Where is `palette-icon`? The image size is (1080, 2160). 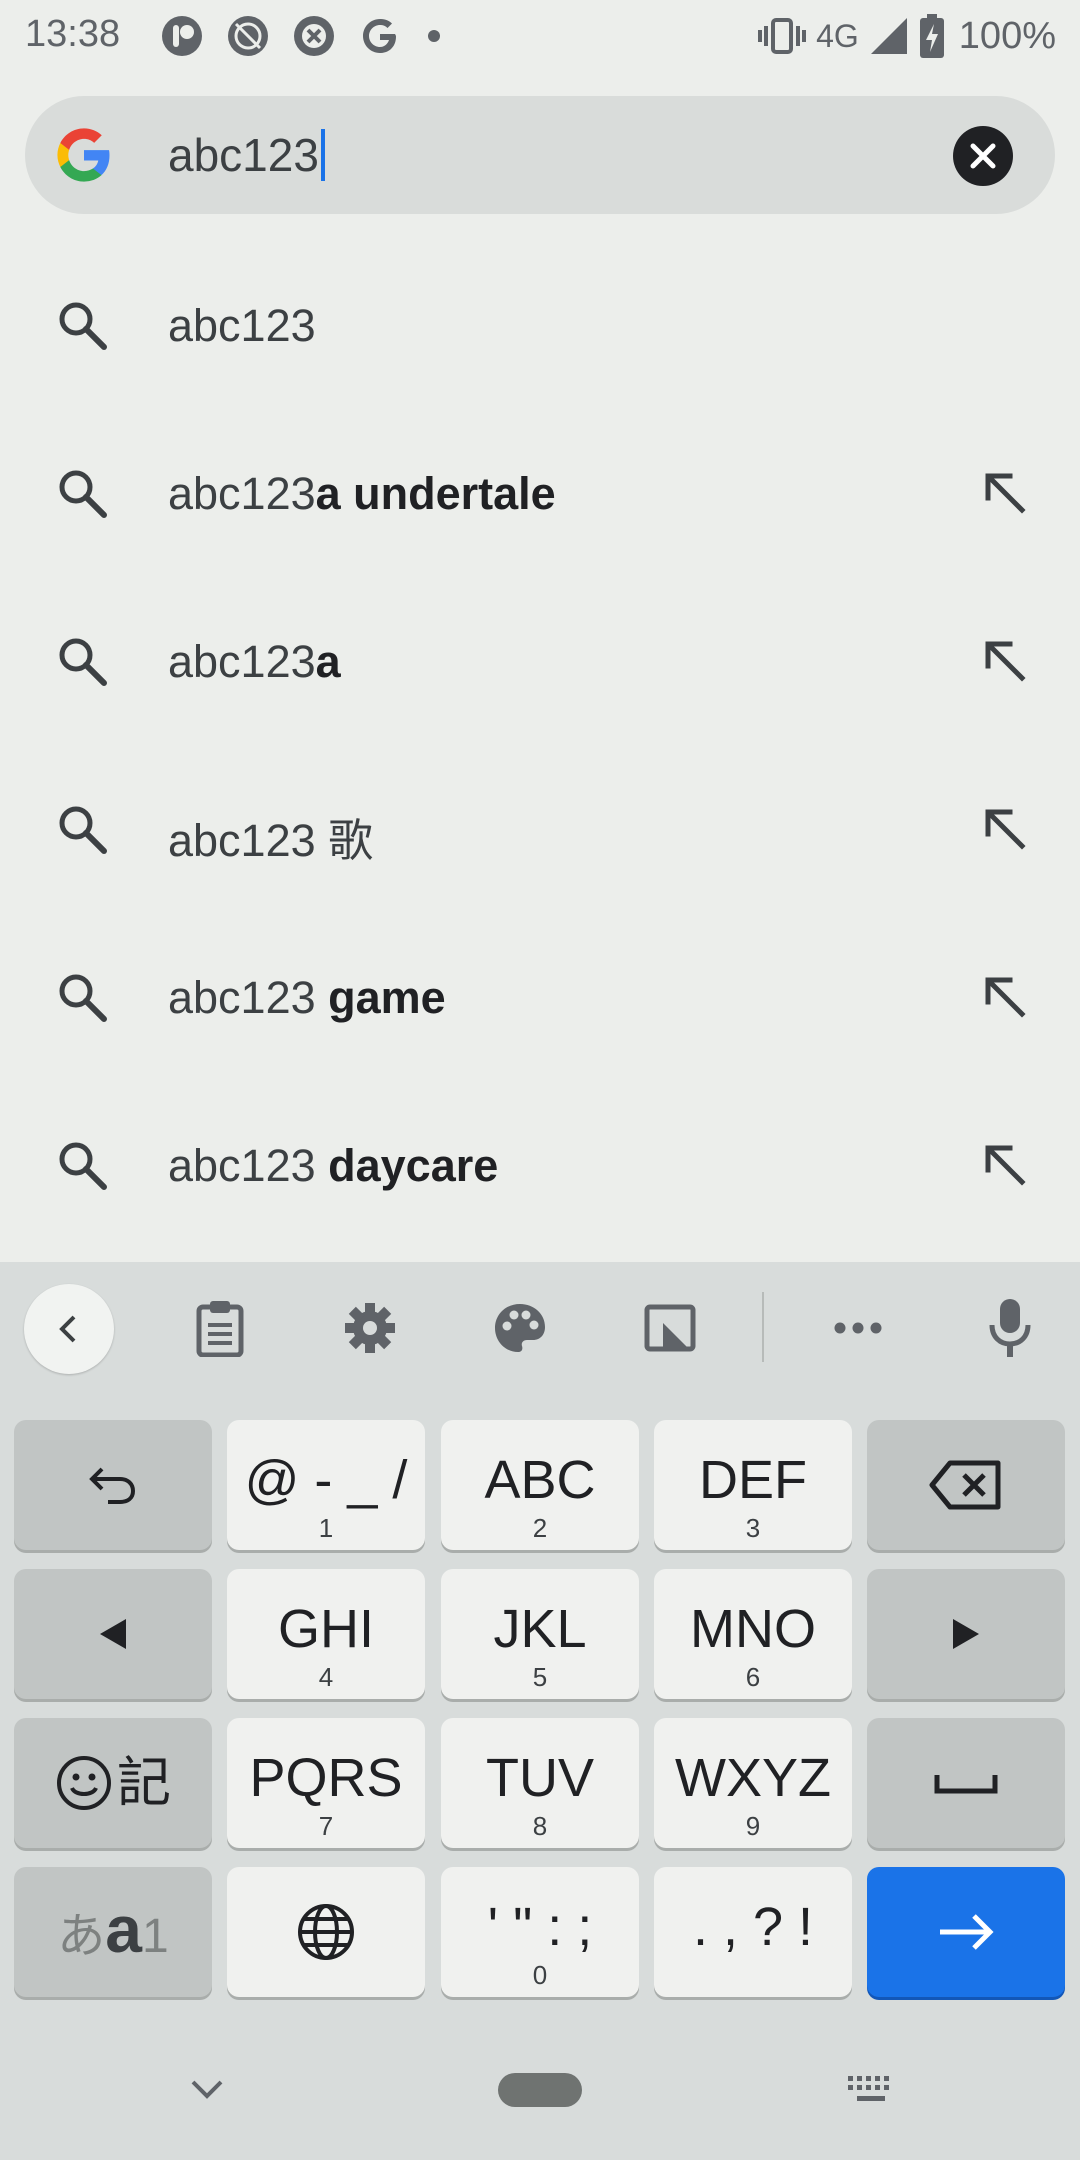 palette-icon is located at coordinates (520, 1328).